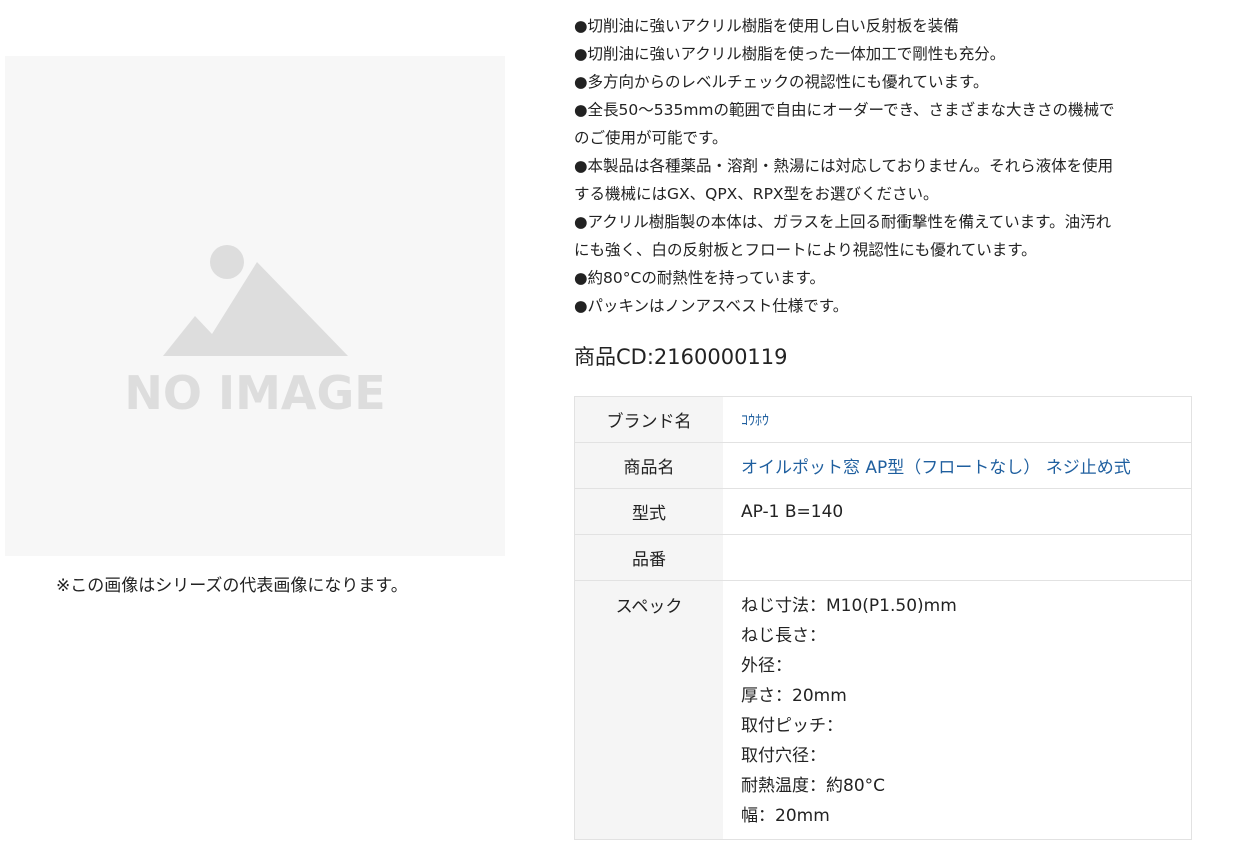 The width and height of the screenshot is (1243, 845). I want to click on spec-line: ねじ寸法：M10(P1.50)mm, so click(849, 606).